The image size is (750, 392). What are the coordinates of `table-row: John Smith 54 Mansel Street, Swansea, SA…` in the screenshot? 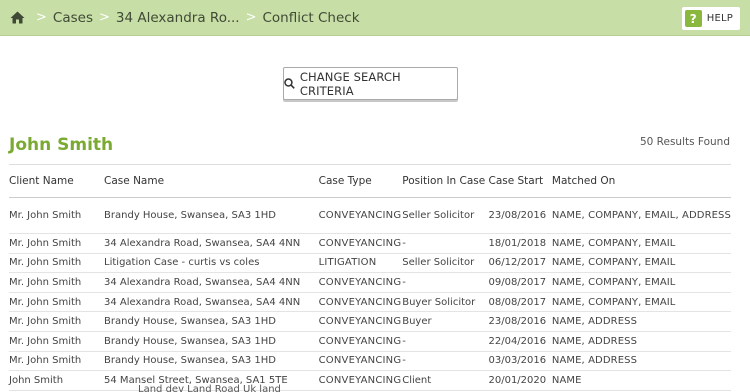 It's located at (370, 380).